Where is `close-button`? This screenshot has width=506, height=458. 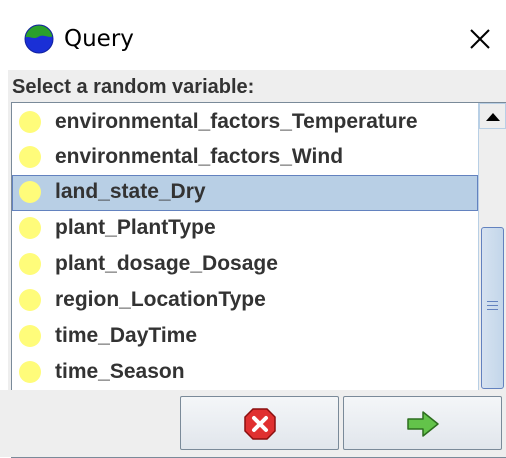
close-button is located at coordinates (478, 38).